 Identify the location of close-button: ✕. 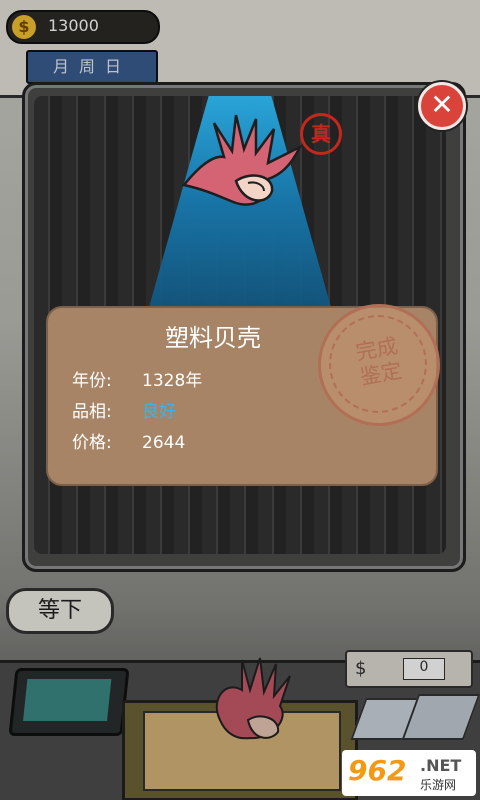
(442, 106).